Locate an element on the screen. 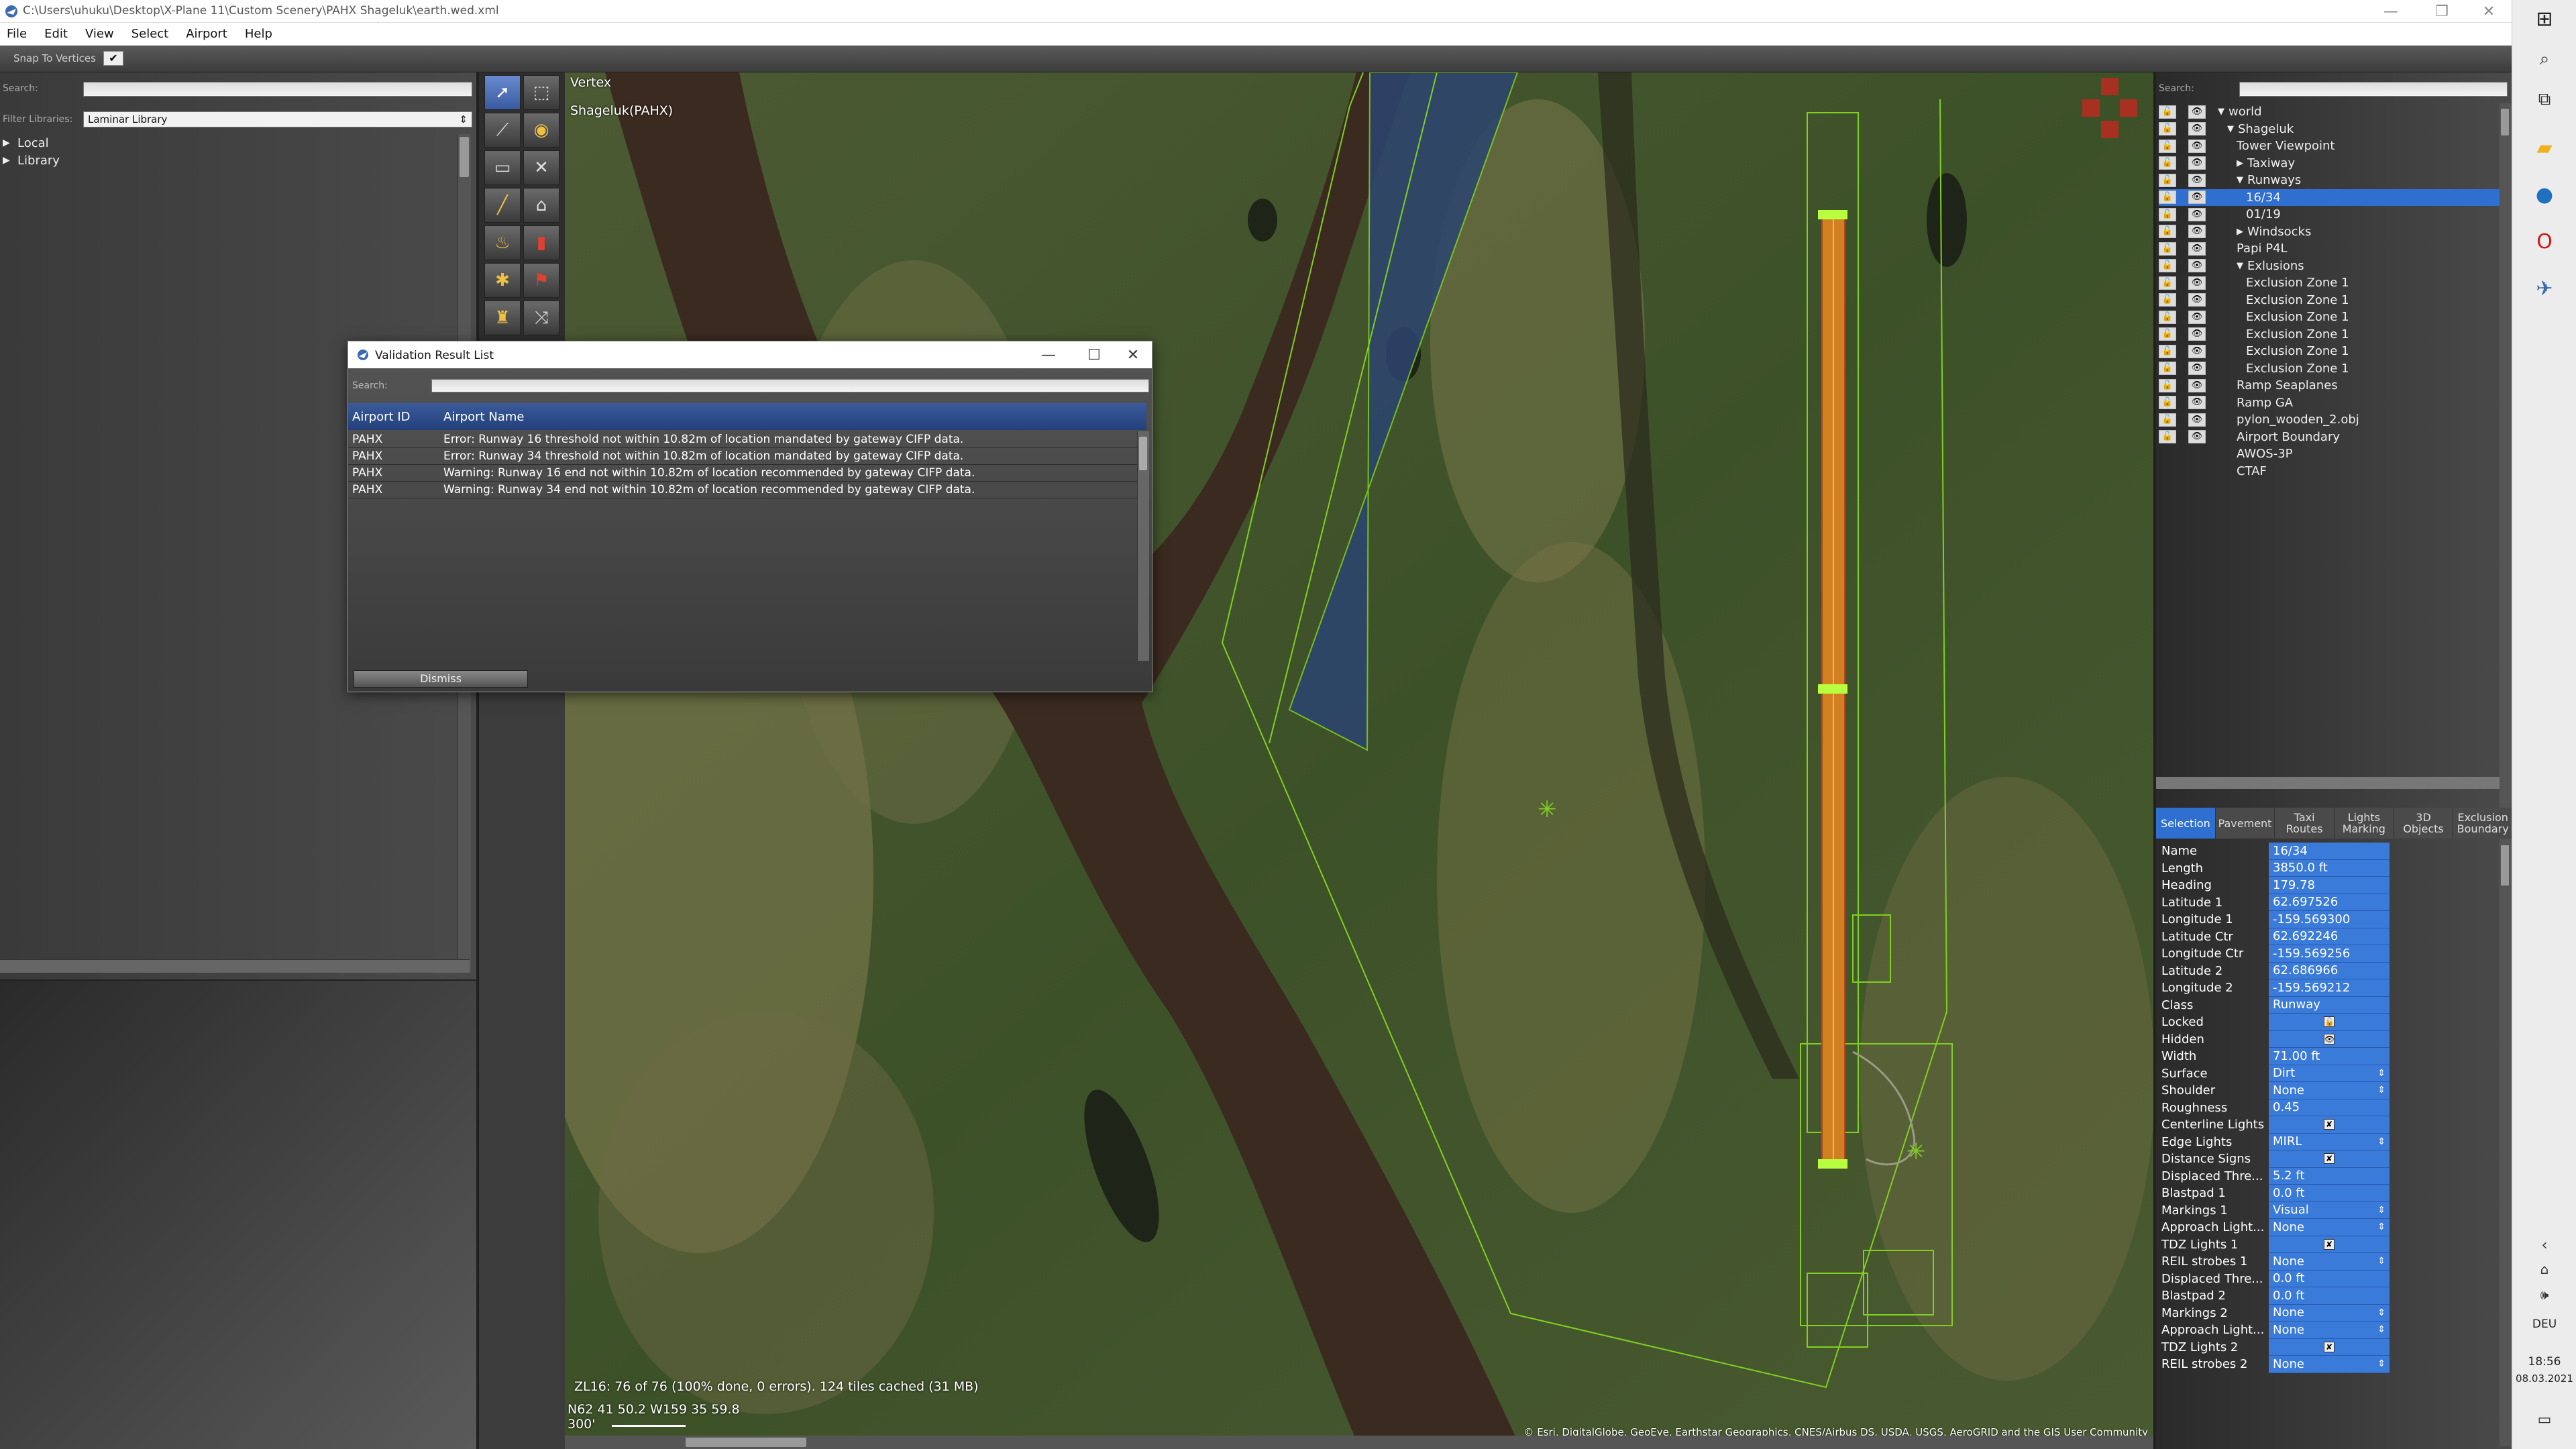 The image size is (2576, 1449). library-hscrollbar is located at coordinates (235, 966).